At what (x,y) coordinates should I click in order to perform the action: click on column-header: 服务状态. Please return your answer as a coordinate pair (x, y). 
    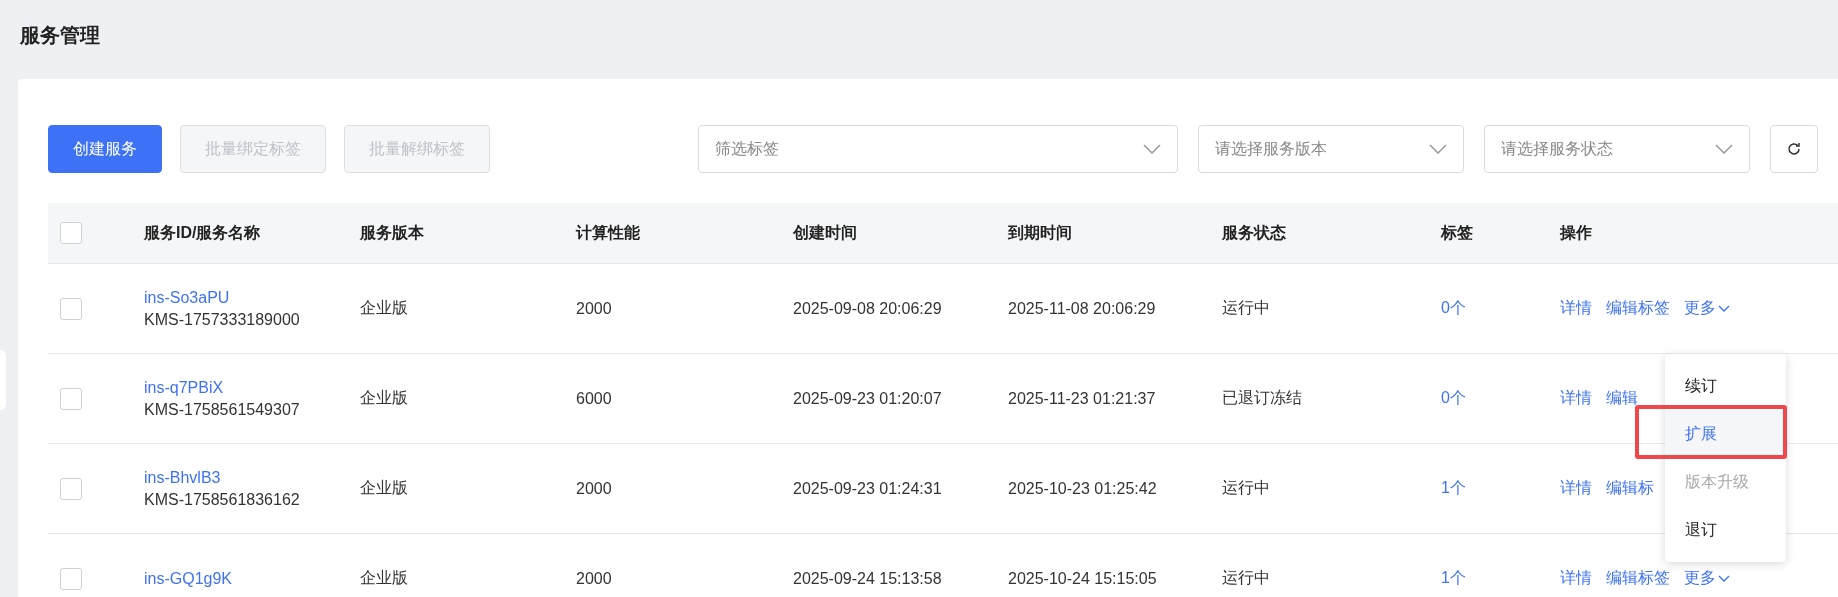
    Looking at the image, I should click on (1254, 232).